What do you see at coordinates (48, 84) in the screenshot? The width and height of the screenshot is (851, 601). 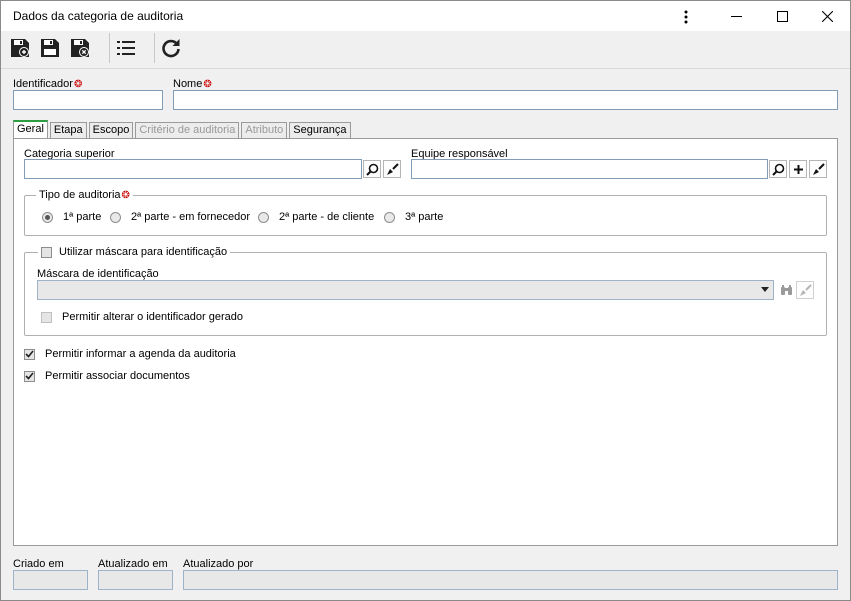 I see `identificador-label: Identificador❂` at bounding box center [48, 84].